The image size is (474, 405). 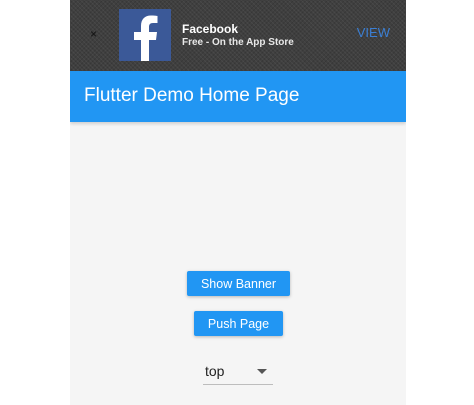 I want to click on view-button: VIEW, so click(x=373, y=32).